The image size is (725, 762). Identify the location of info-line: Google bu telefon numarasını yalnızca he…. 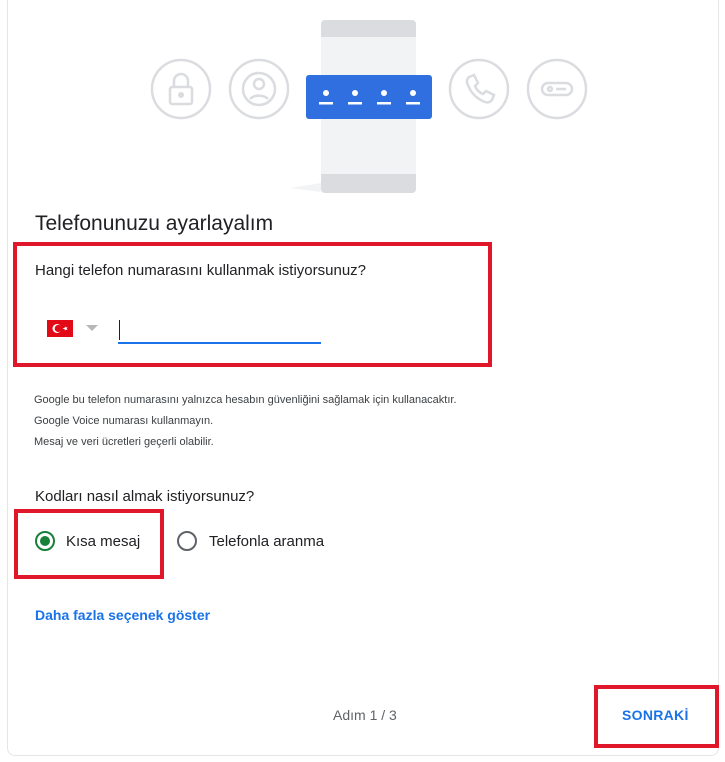
(245, 400).